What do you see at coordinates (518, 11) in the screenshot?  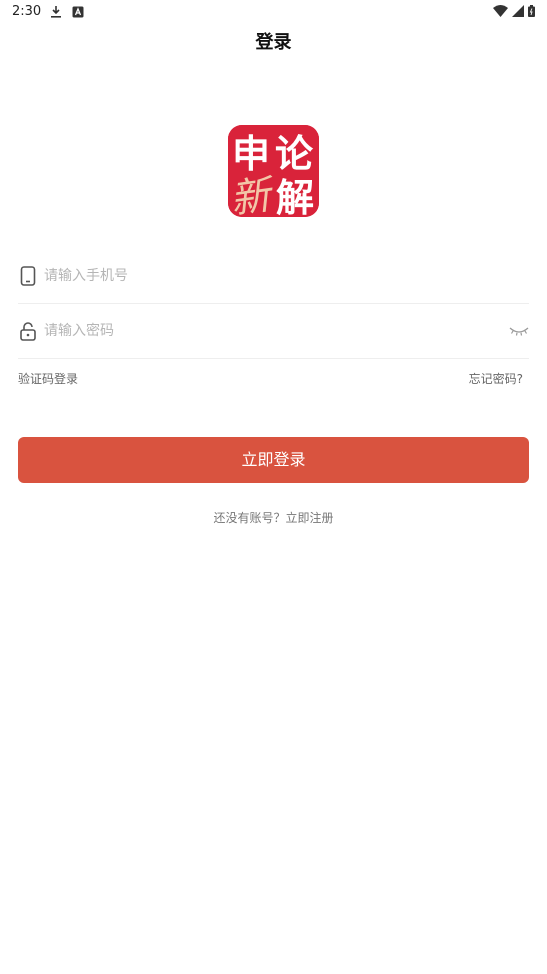 I see `signal-icon` at bounding box center [518, 11].